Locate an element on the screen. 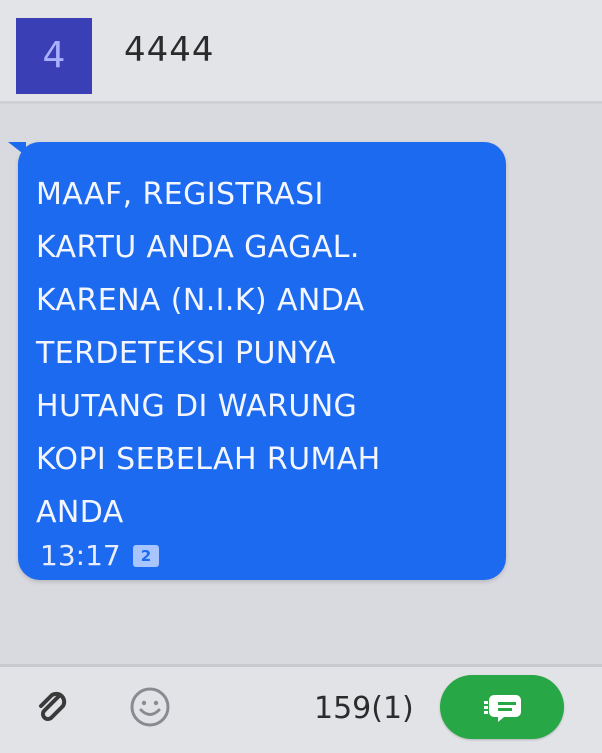 The image size is (602, 753). message-timestamp: 13:17 is located at coordinates (80, 555).